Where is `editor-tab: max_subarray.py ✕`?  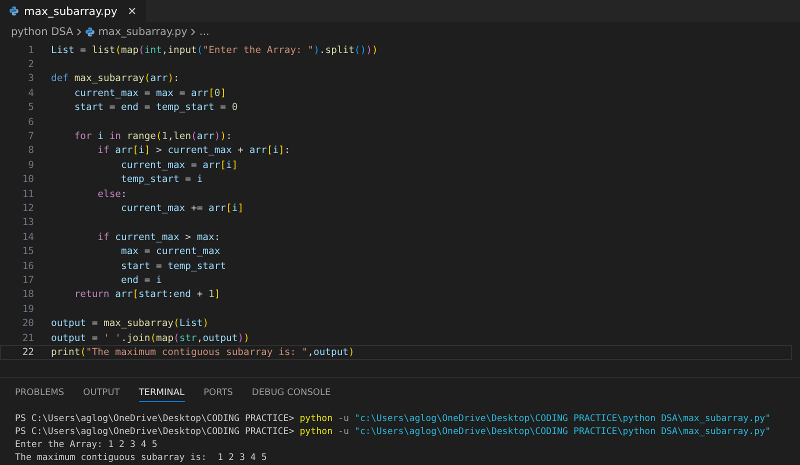
editor-tab: max_subarray.py ✕ is located at coordinates (73, 11).